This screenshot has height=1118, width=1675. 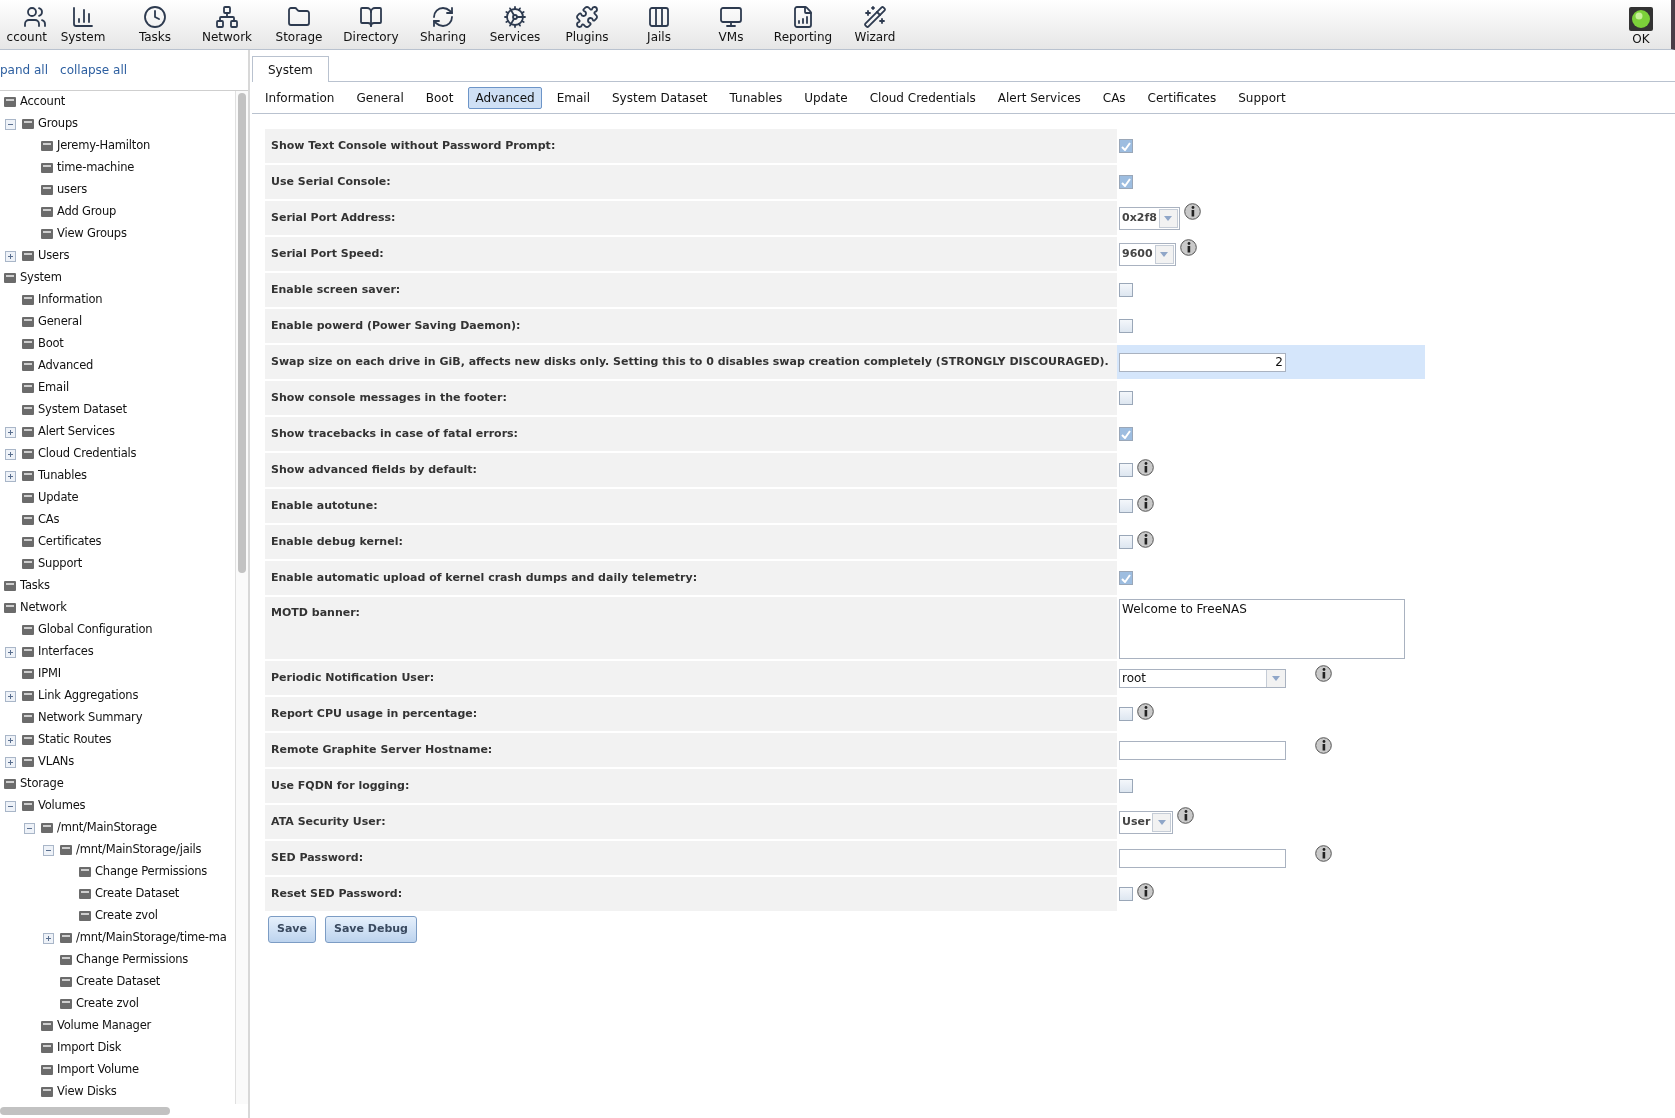 What do you see at coordinates (1114, 97) in the screenshot?
I see `tab: CAs` at bounding box center [1114, 97].